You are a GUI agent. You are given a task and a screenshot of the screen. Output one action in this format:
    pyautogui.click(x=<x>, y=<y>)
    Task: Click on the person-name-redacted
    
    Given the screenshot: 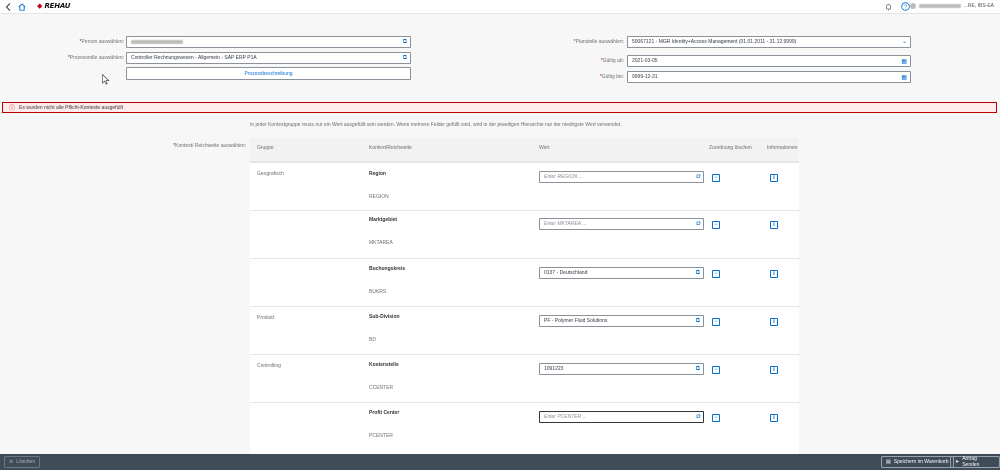 What is the action you would take?
    pyautogui.click(x=157, y=42)
    